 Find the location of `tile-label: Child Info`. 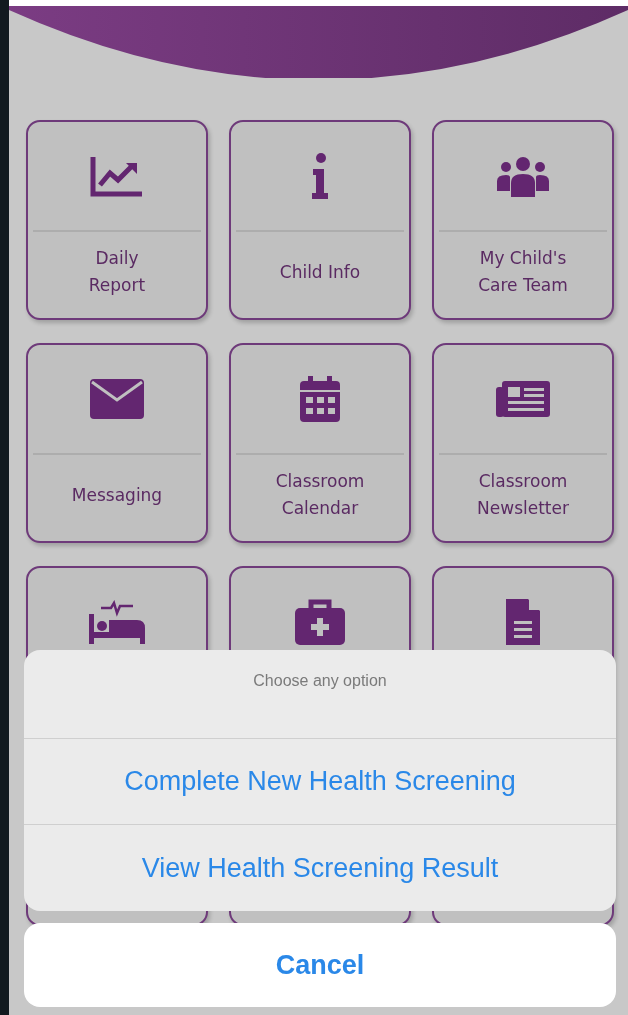

tile-label: Child Info is located at coordinates (320, 272).